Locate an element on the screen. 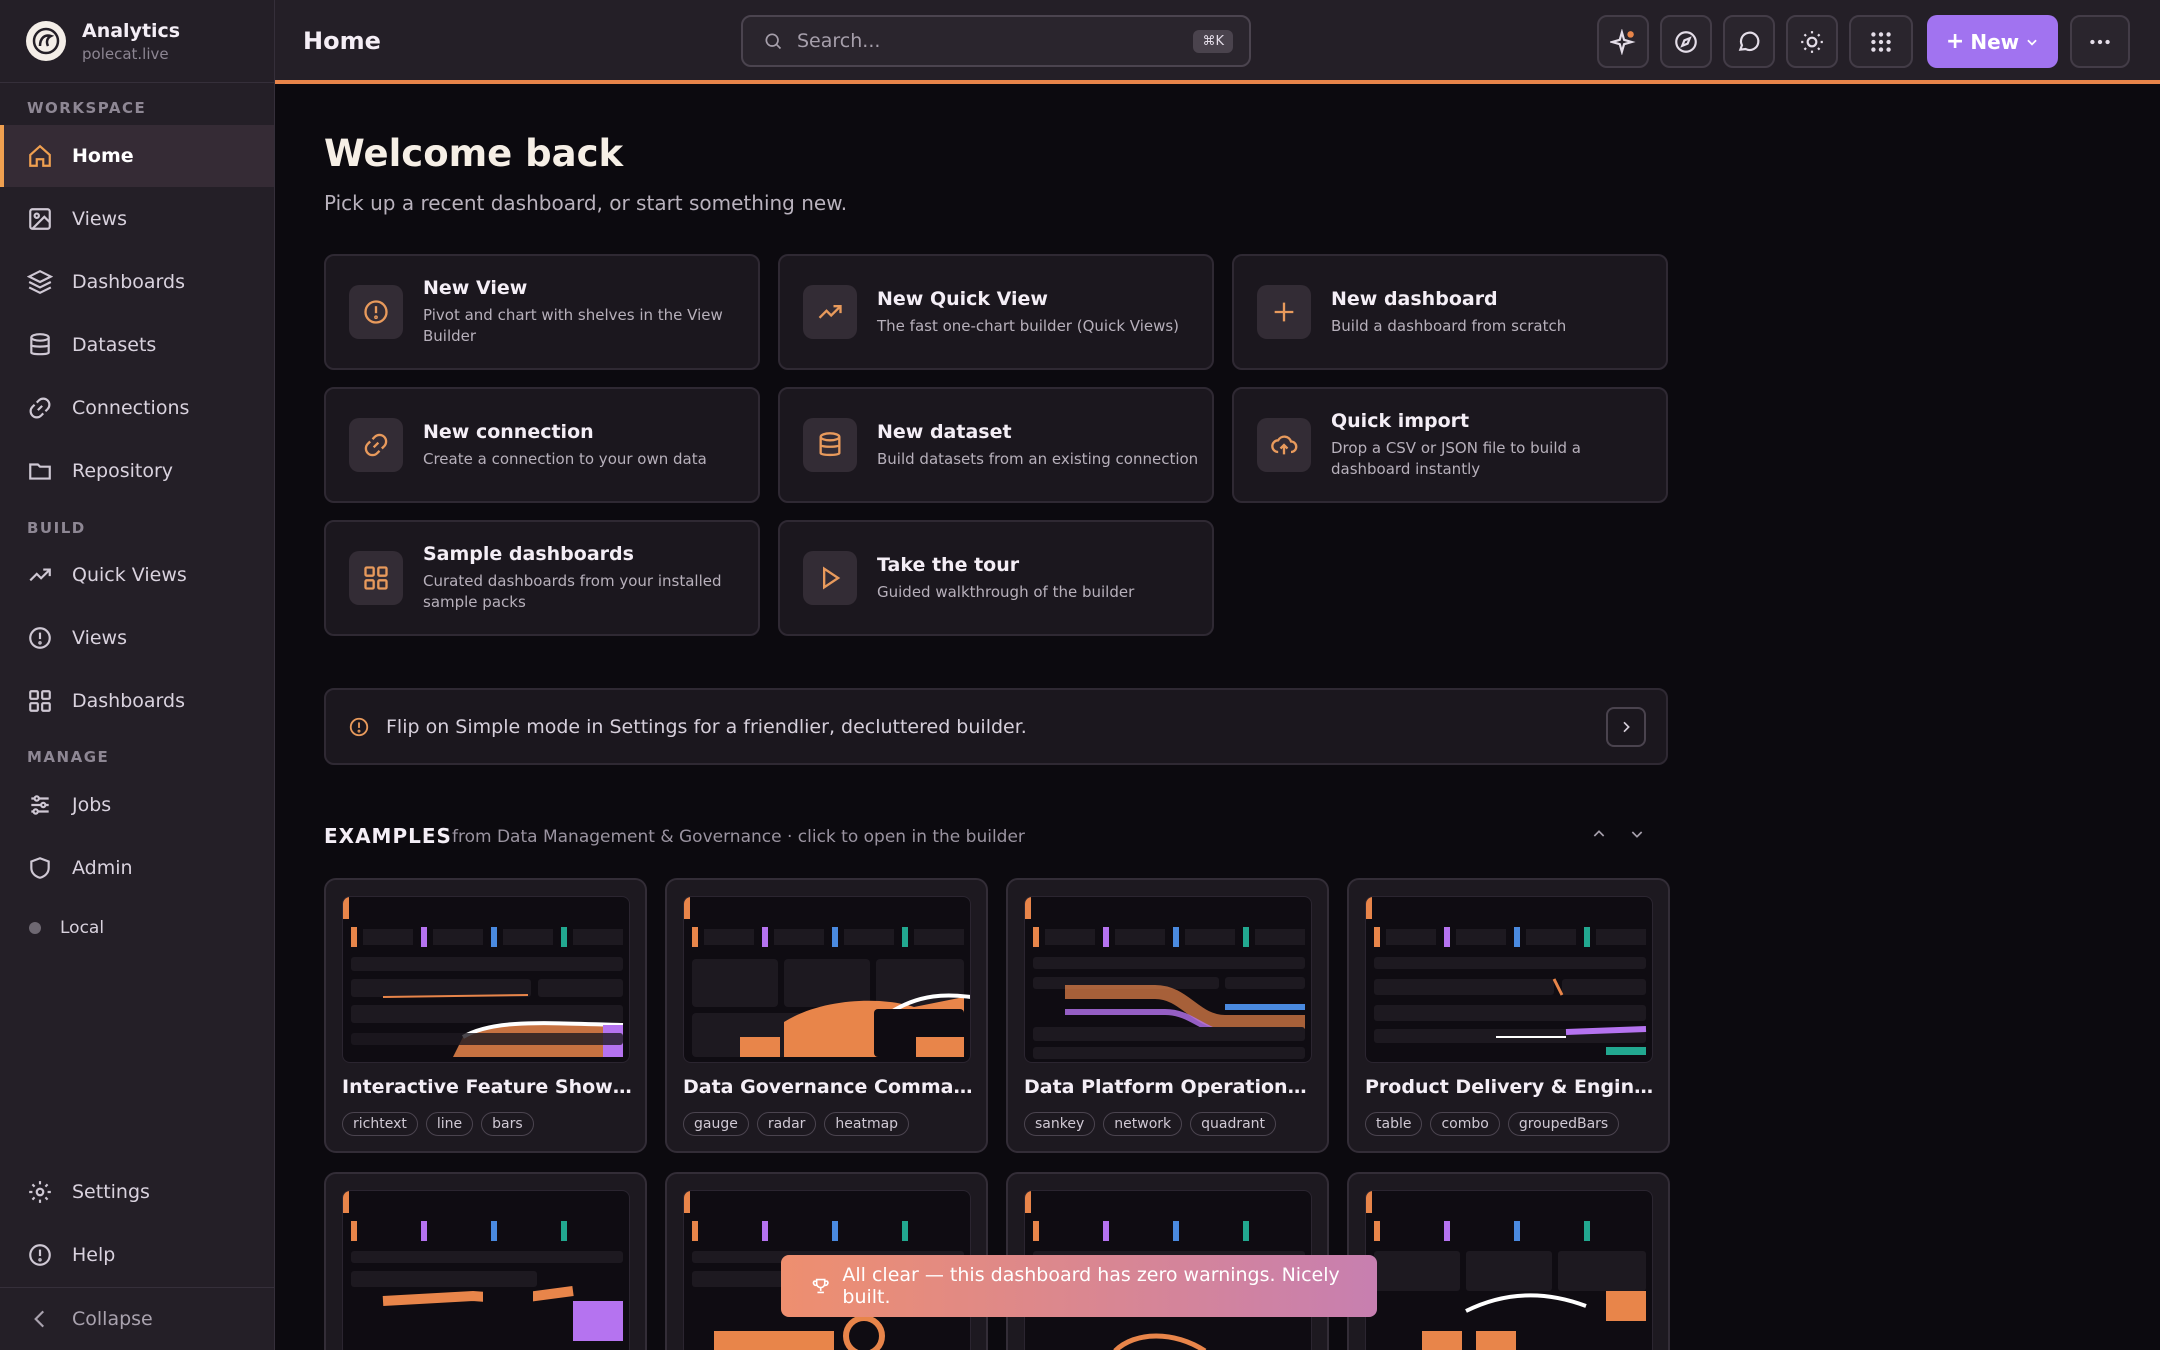 The width and height of the screenshot is (2160, 1350). app-title: Analytics is located at coordinates (131, 30).